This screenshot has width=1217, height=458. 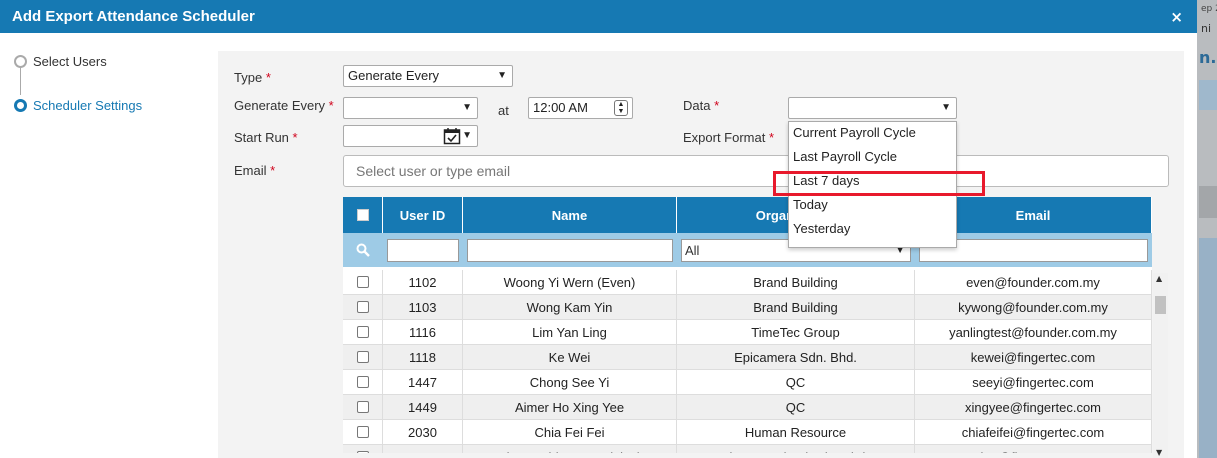 What do you see at coordinates (879, 183) in the screenshot?
I see `highlight-box` at bounding box center [879, 183].